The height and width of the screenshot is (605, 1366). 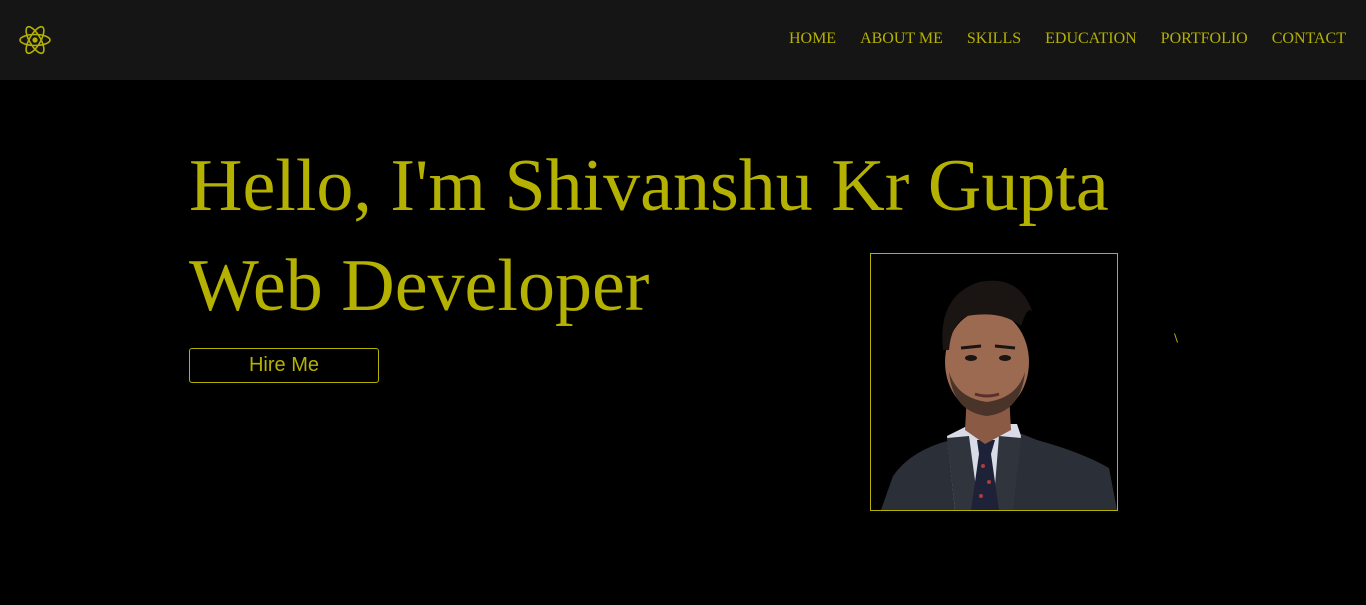 What do you see at coordinates (994, 39) in the screenshot?
I see `nav-skills-link: SKILLS` at bounding box center [994, 39].